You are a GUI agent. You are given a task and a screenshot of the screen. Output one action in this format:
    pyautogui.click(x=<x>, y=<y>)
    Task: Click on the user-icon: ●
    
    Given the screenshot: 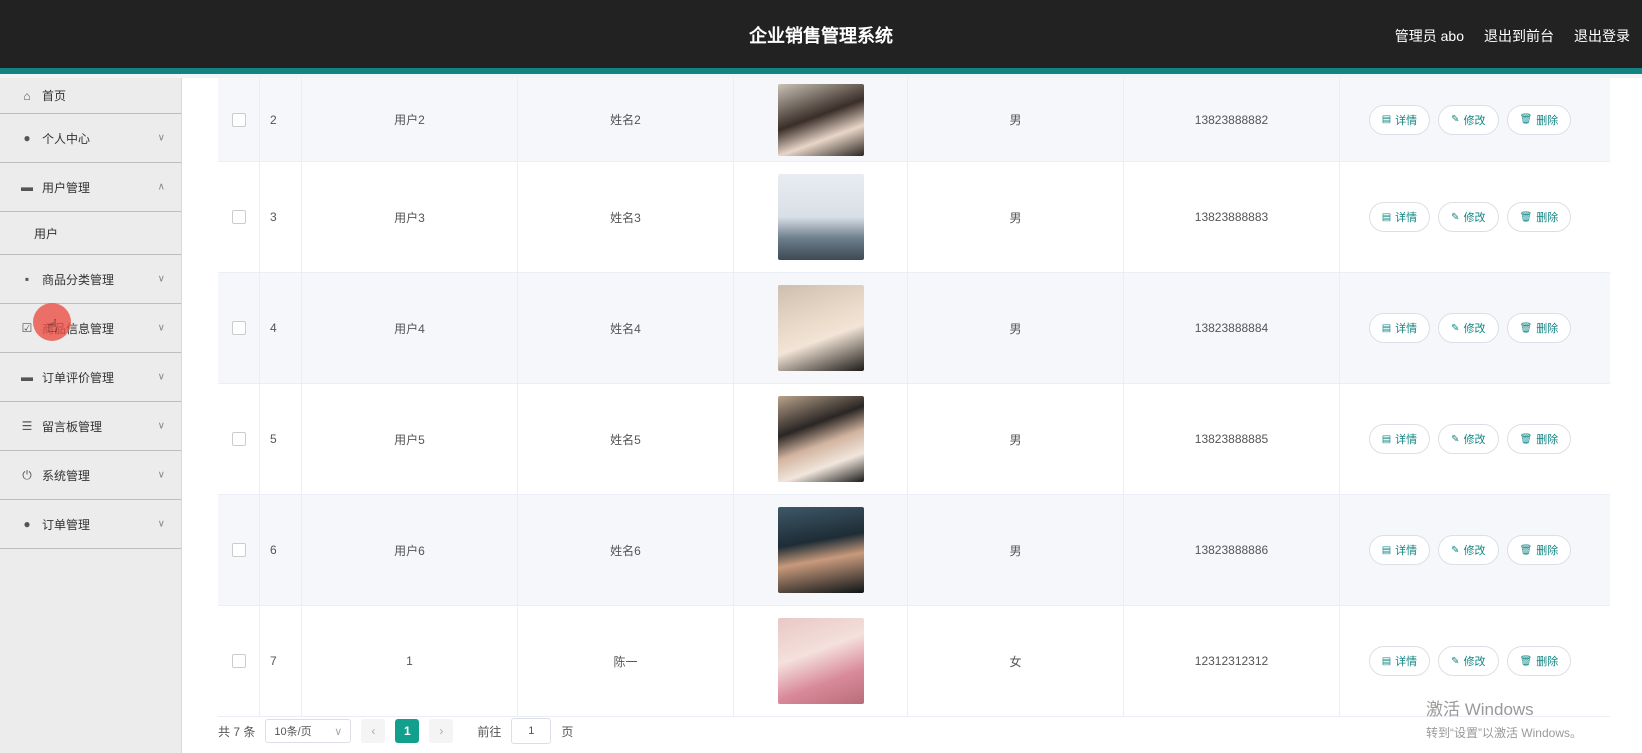 What is the action you would take?
    pyautogui.click(x=27, y=524)
    